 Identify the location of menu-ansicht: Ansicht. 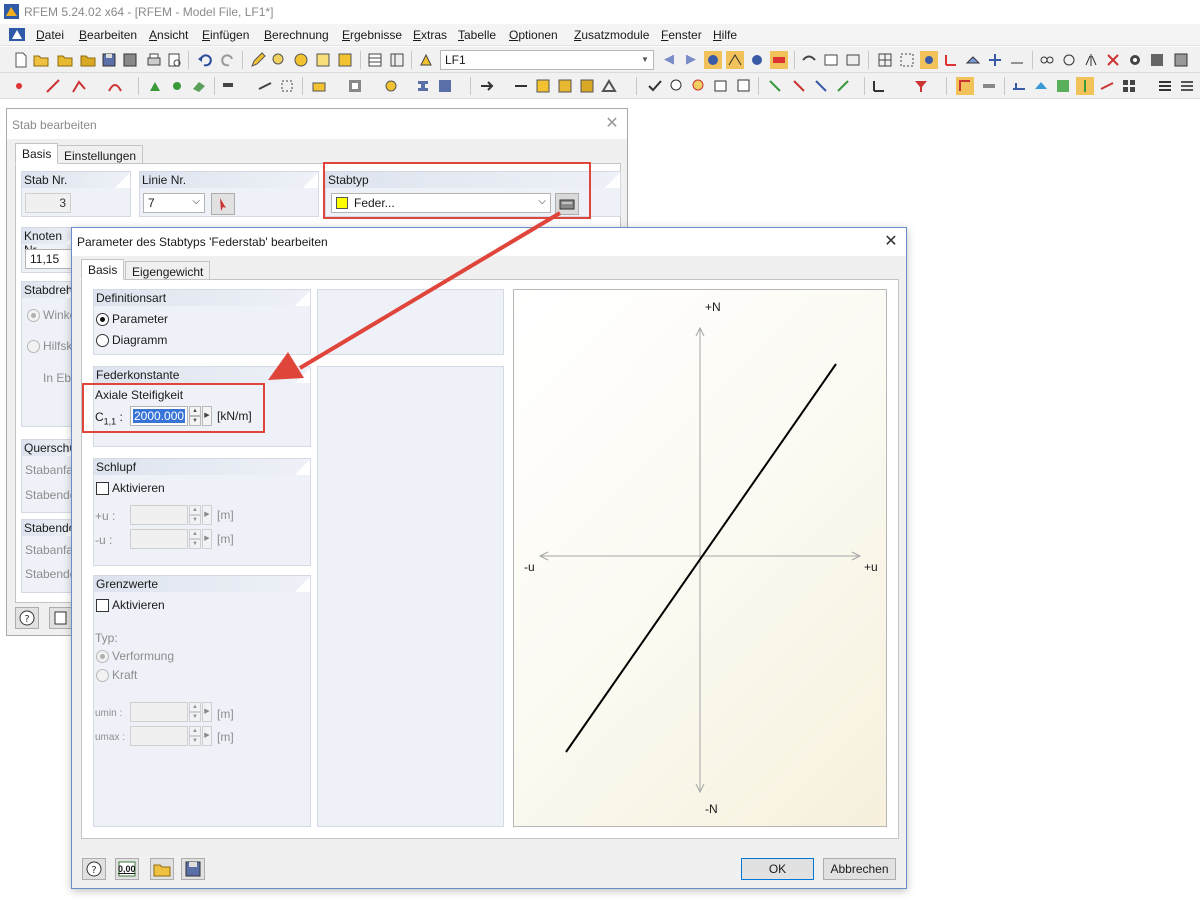
(168, 35).